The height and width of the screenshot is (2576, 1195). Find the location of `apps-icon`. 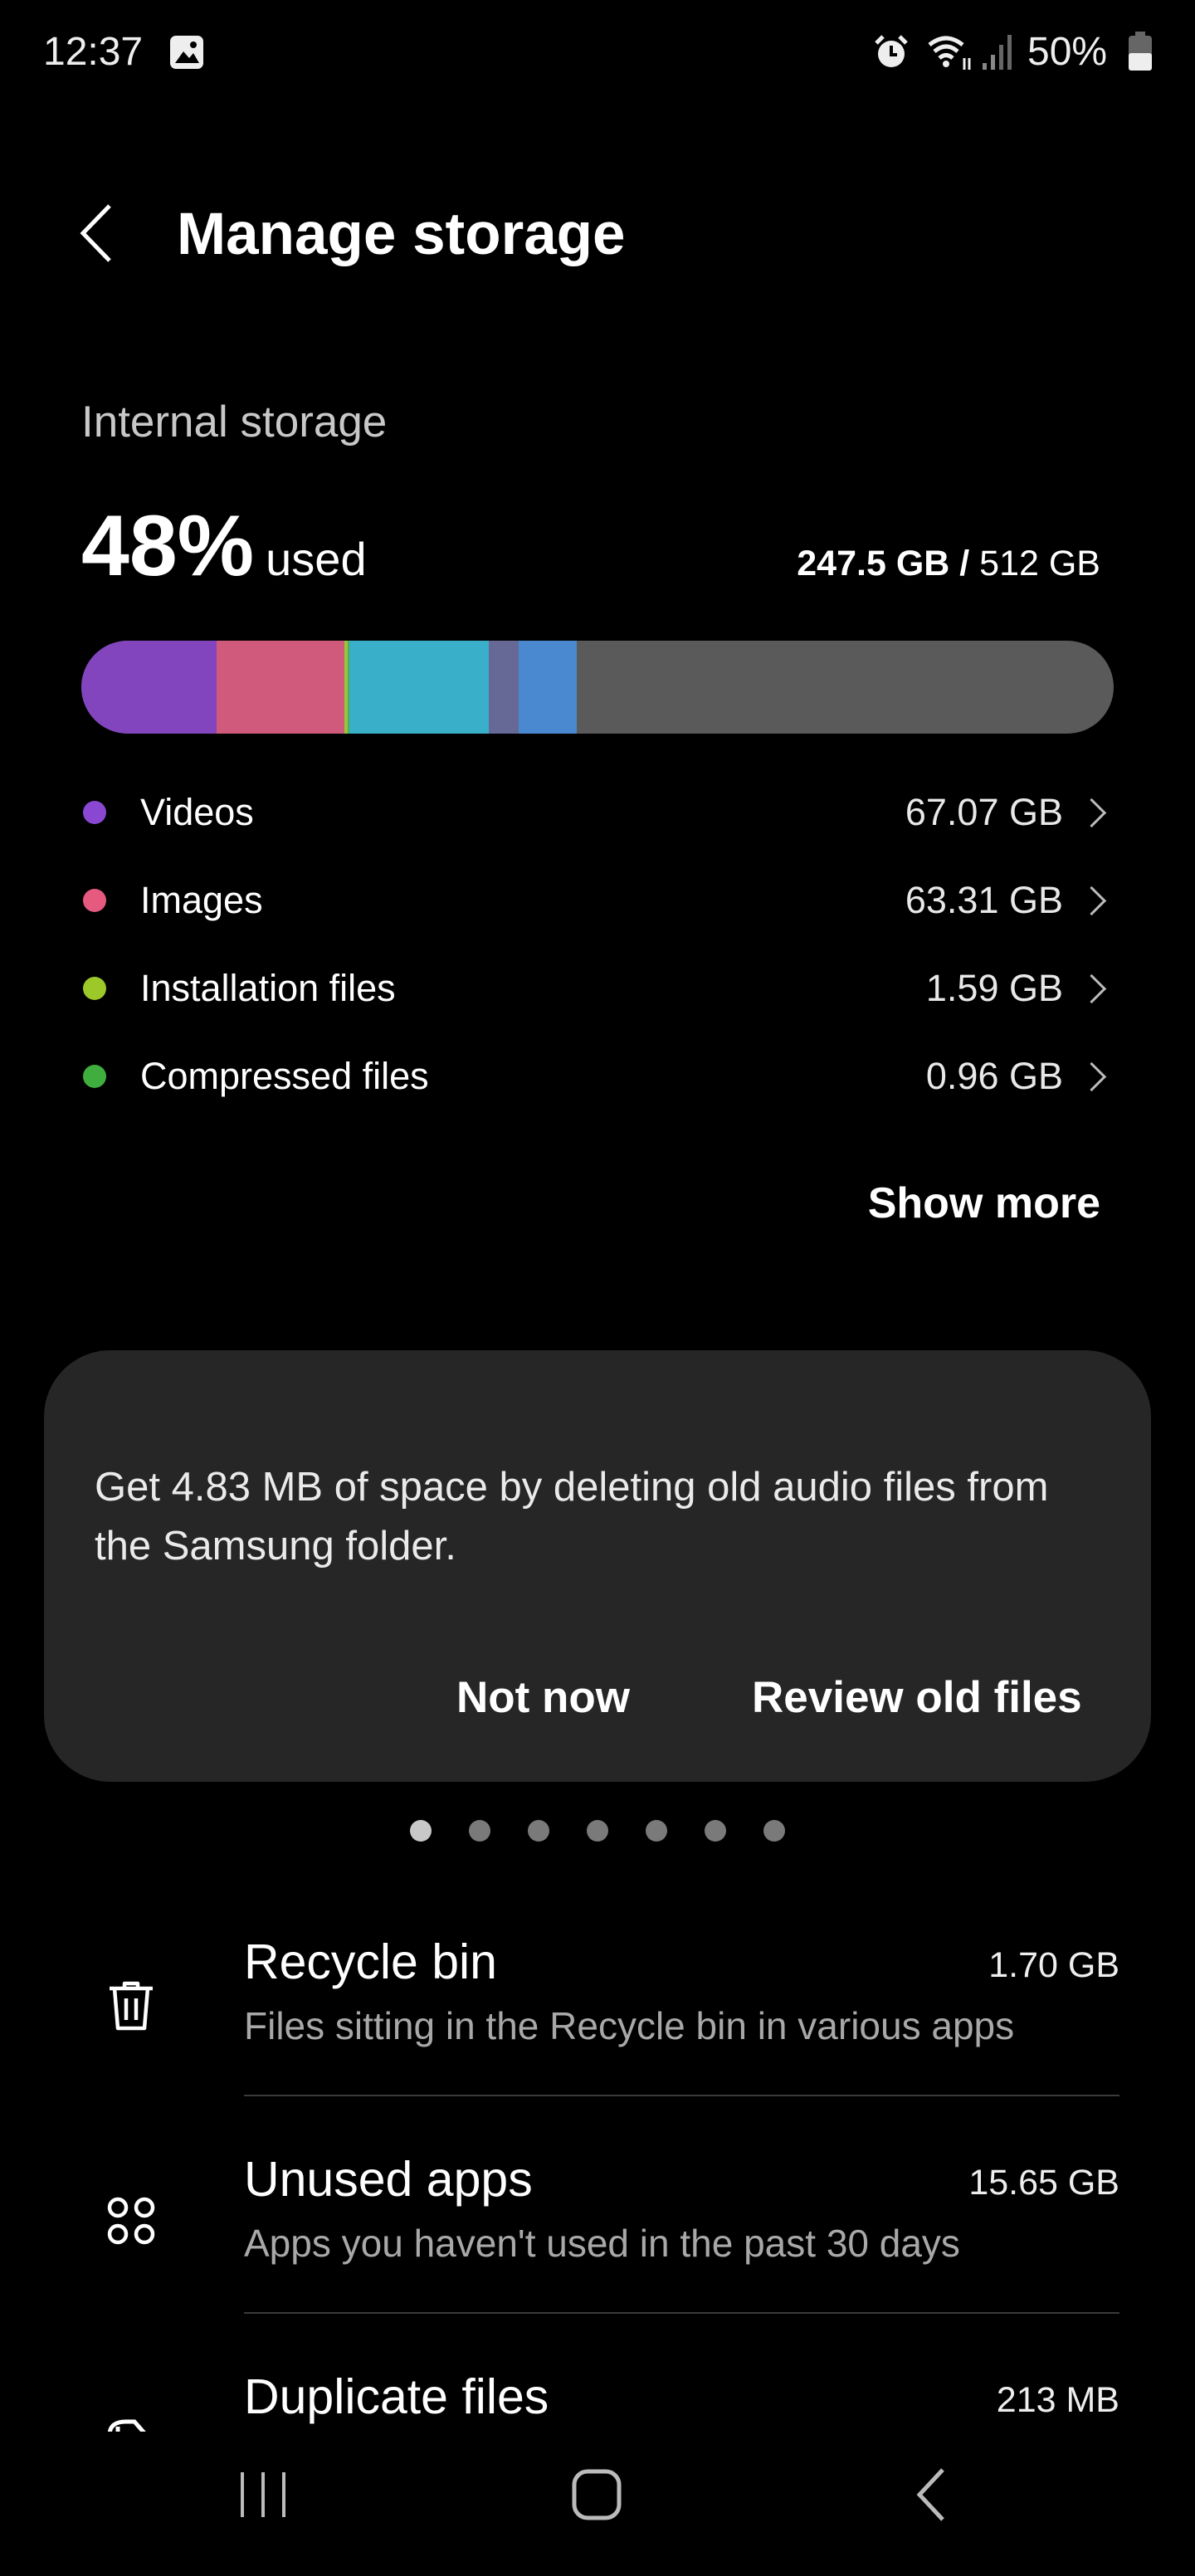

apps-icon is located at coordinates (131, 2221).